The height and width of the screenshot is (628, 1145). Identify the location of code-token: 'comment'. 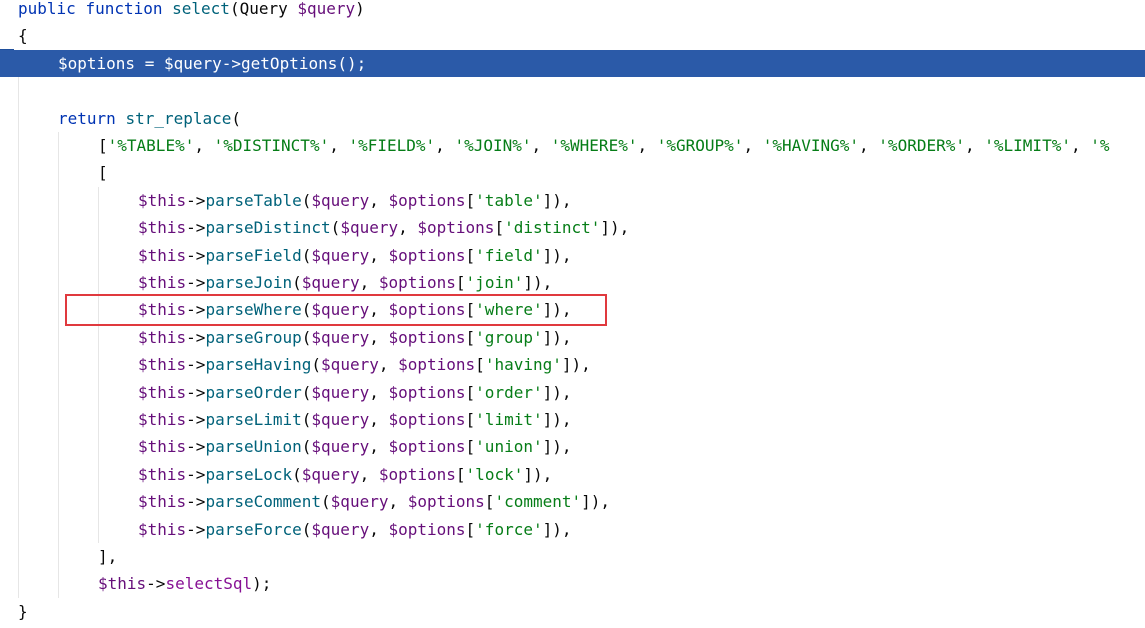
(538, 502).